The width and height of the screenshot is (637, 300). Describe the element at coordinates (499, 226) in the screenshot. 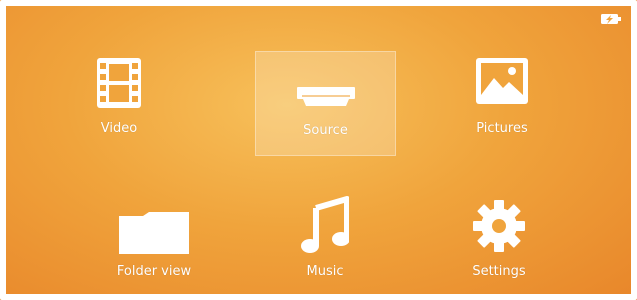

I see `gear-icon` at that location.